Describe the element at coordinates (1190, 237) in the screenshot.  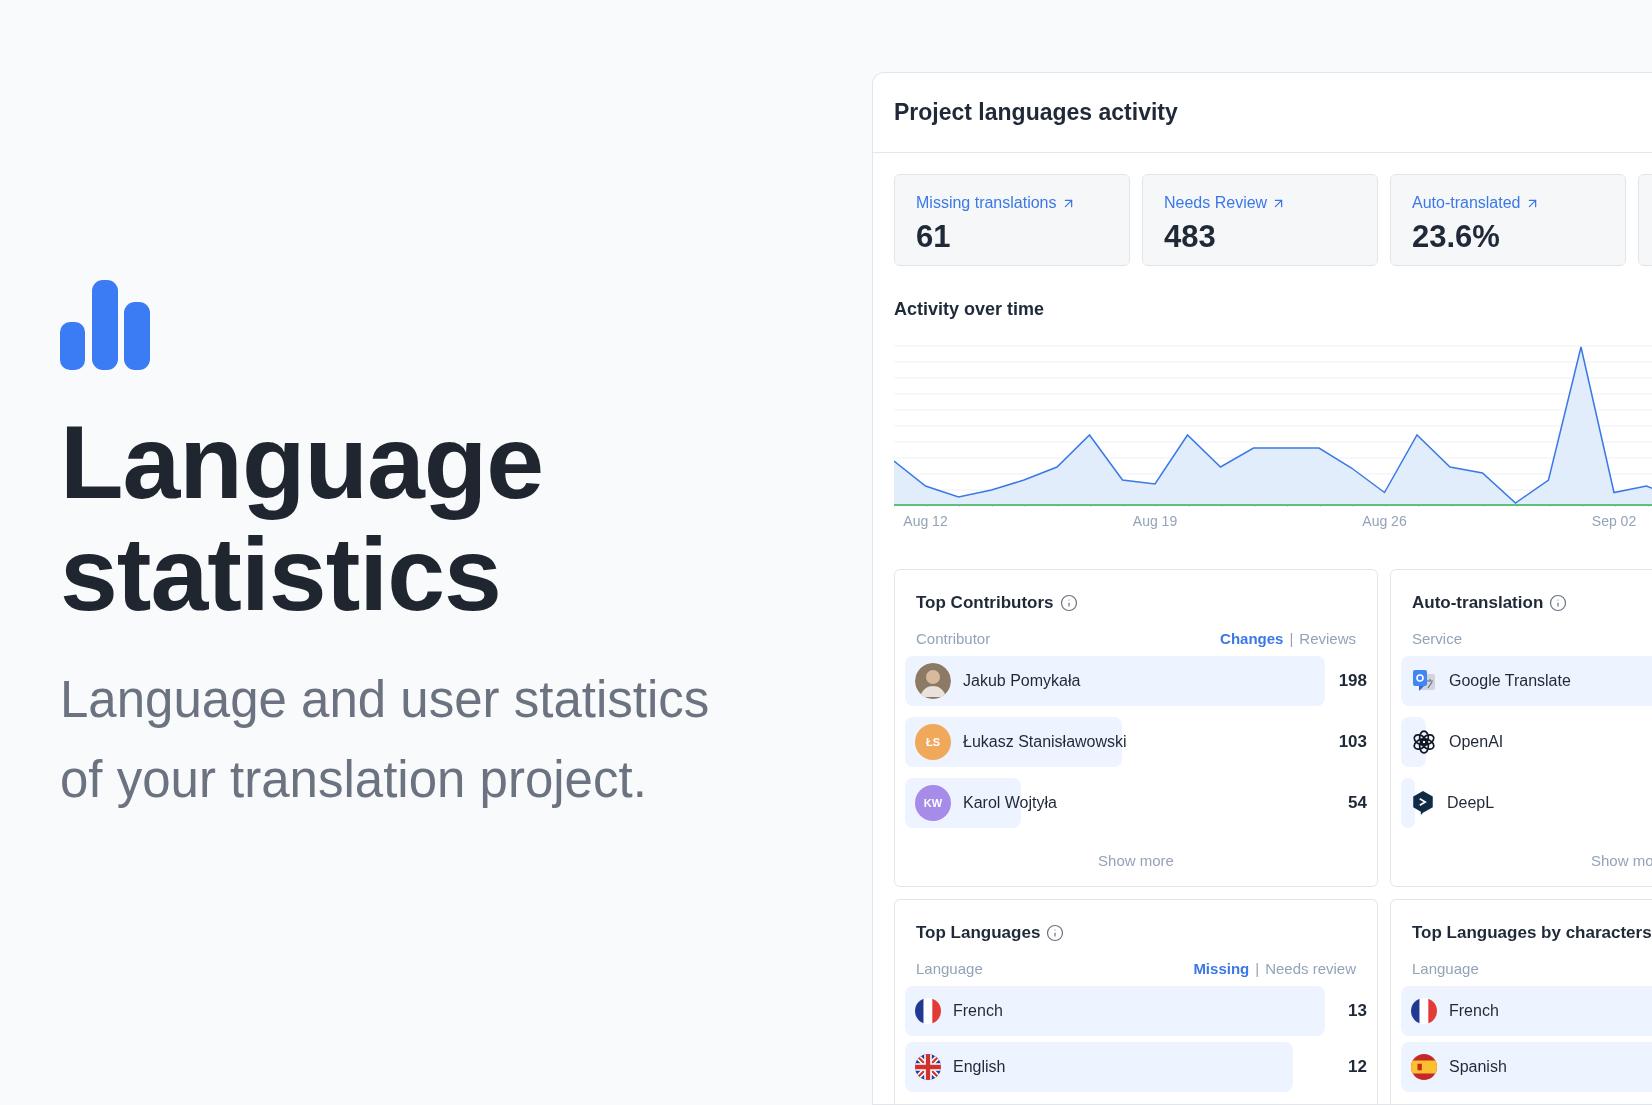
I see `stat-value: 483` at that location.